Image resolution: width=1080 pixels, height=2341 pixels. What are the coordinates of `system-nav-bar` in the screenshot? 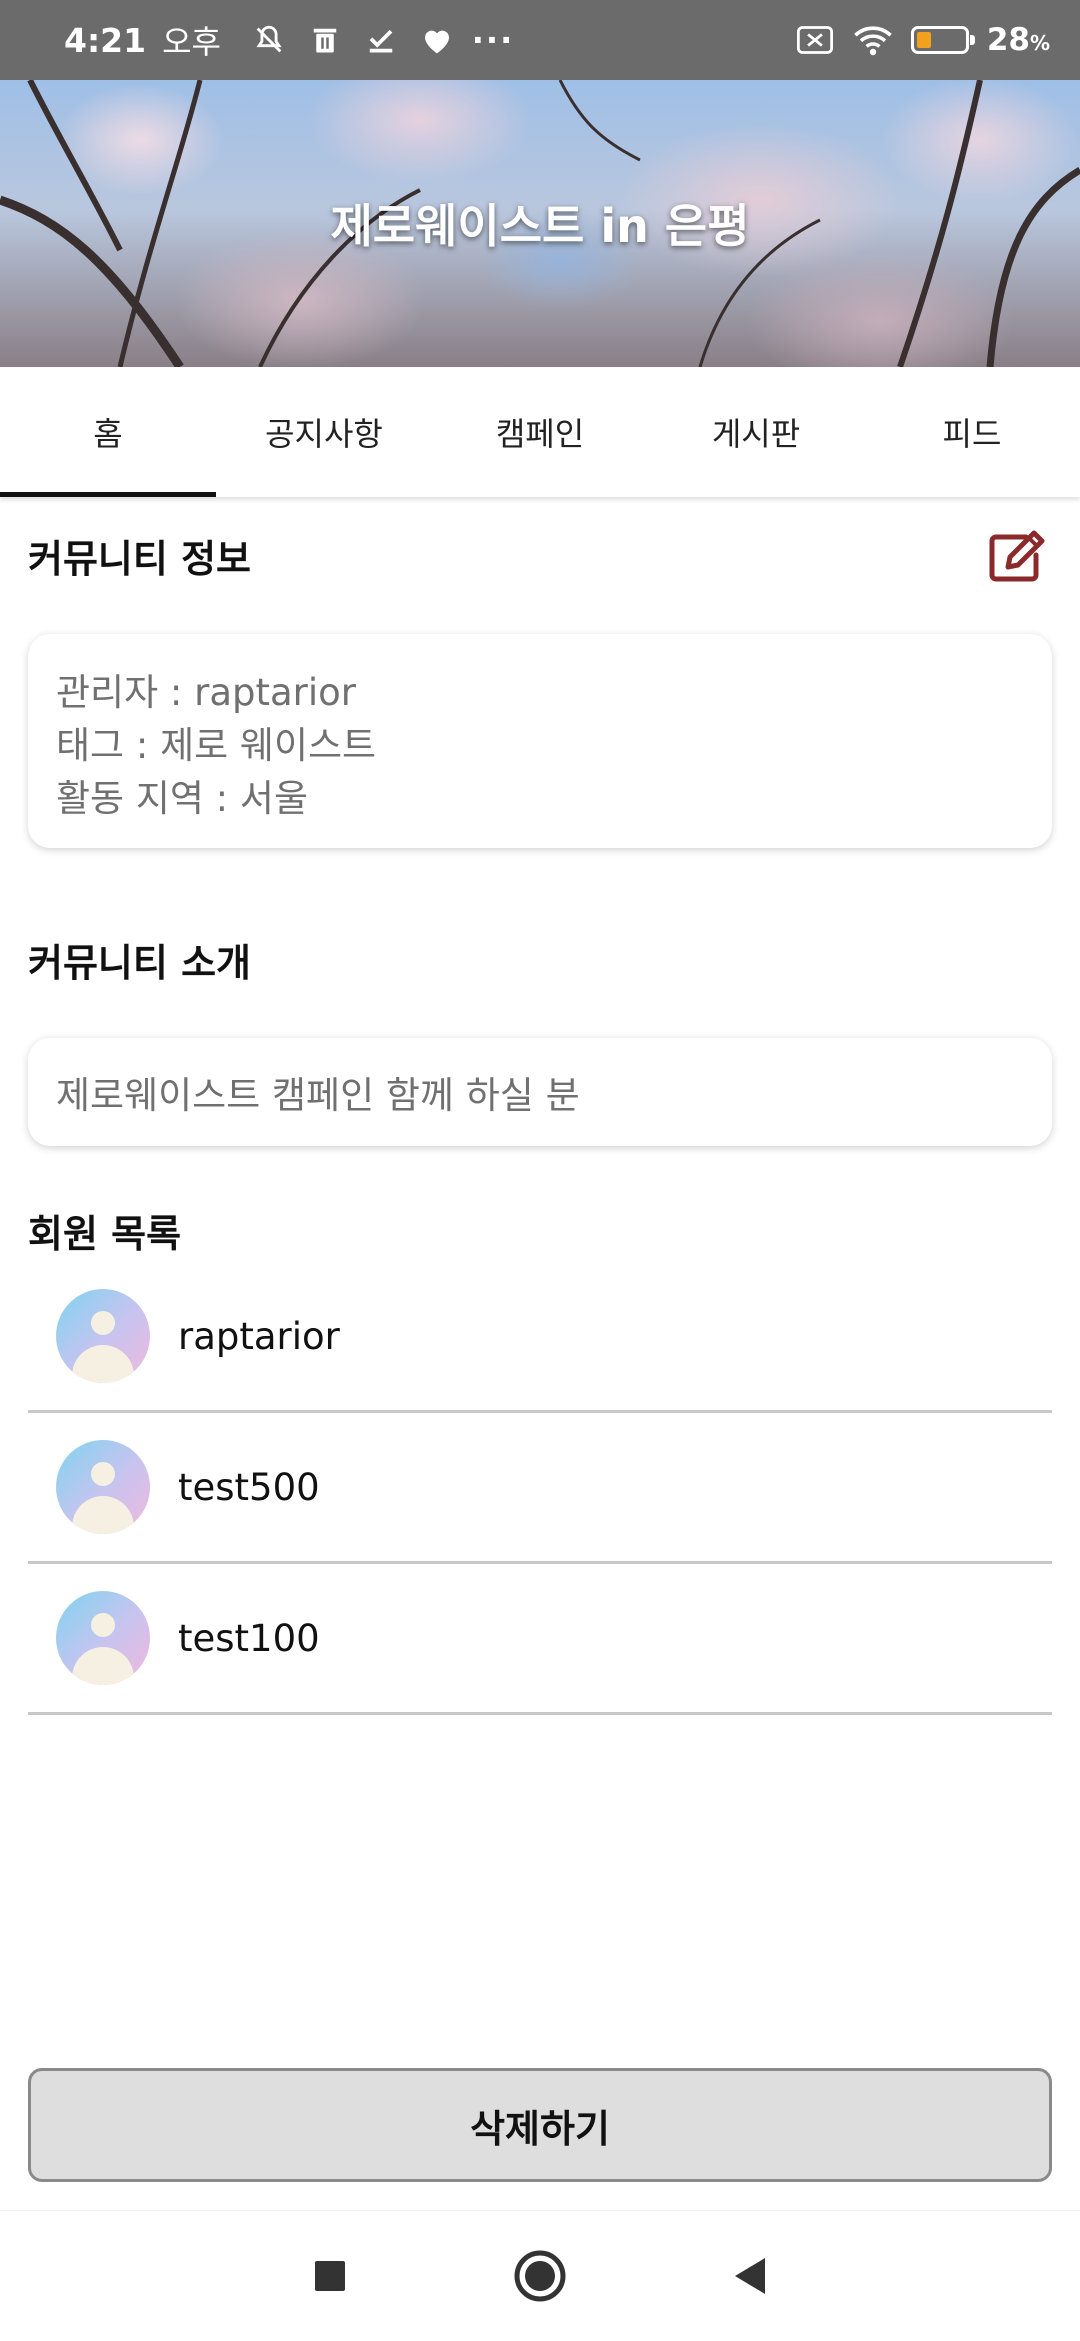 It's located at (540, 2275).